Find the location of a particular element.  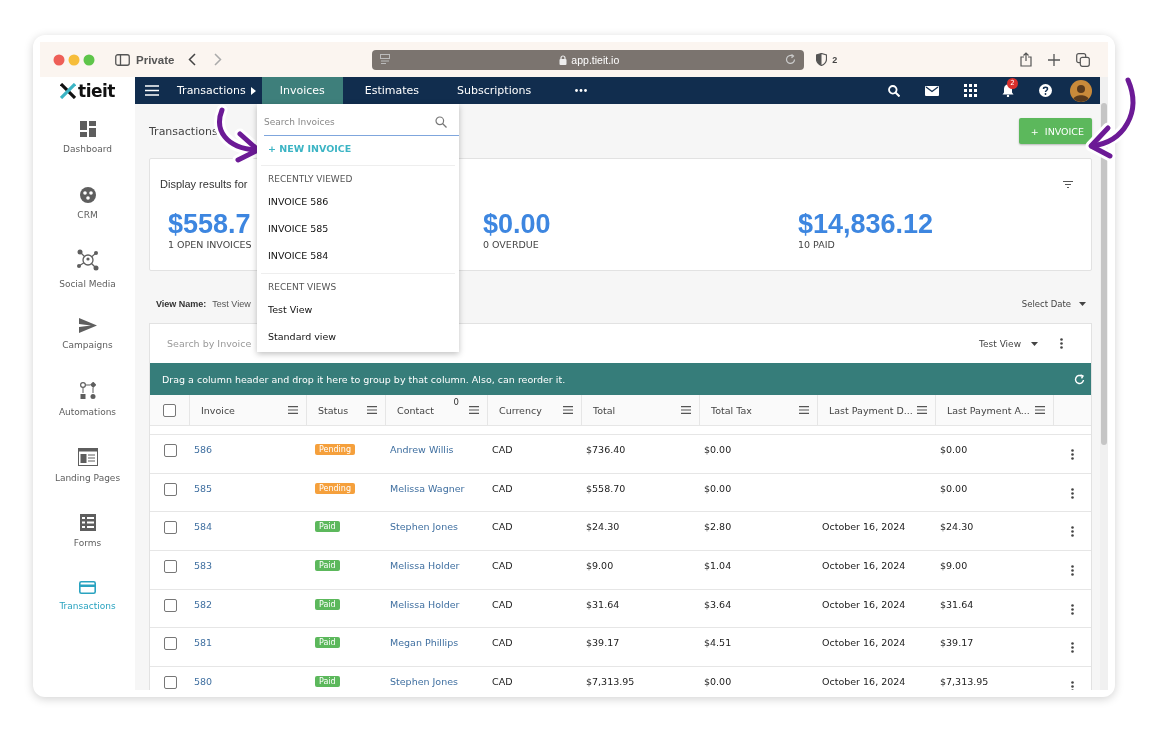

column-header: Currency is located at coordinates (531, 410).